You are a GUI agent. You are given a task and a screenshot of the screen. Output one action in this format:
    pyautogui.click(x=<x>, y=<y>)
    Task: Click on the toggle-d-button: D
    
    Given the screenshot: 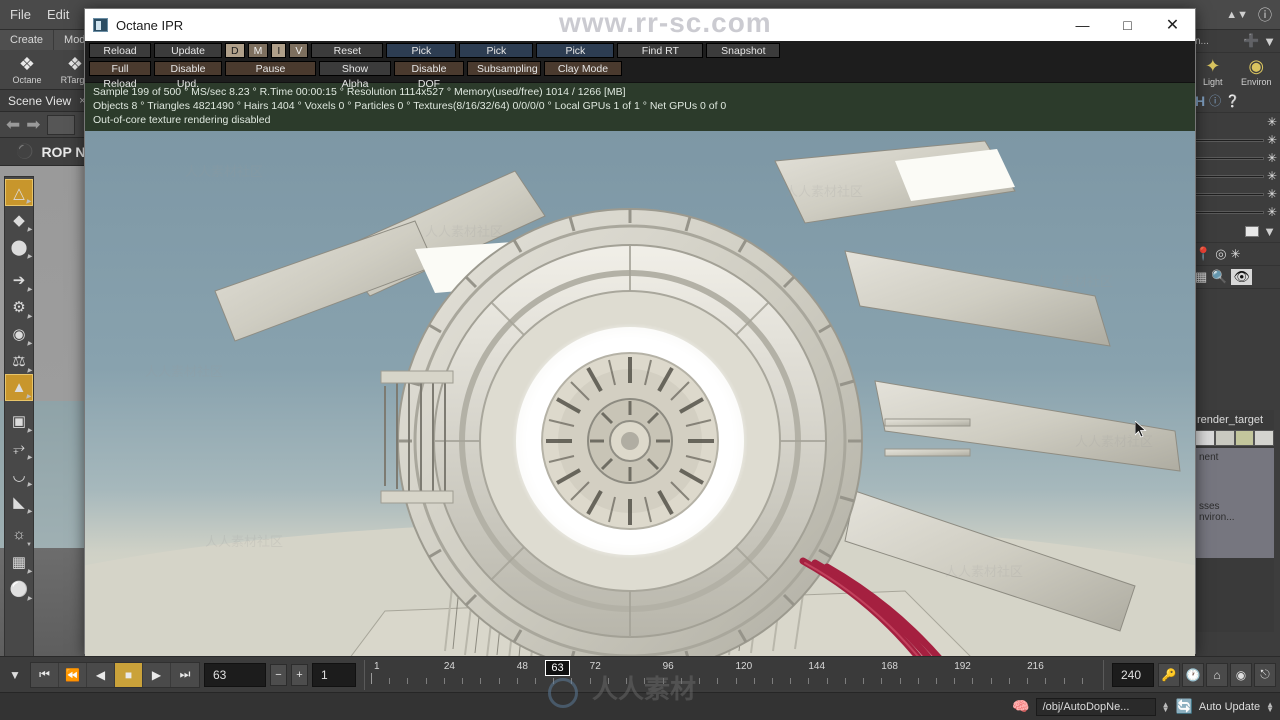 What is the action you would take?
    pyautogui.click(x=235, y=50)
    